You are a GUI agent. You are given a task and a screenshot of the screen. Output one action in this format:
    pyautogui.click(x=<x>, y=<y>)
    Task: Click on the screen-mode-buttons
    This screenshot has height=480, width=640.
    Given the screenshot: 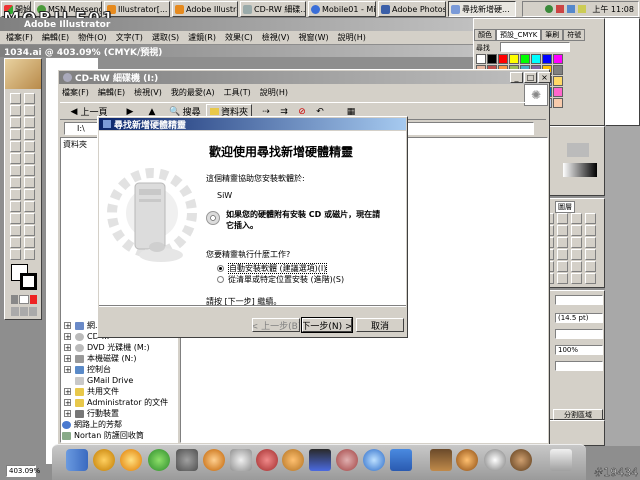 What is the action you would take?
    pyautogui.click(x=24, y=311)
    